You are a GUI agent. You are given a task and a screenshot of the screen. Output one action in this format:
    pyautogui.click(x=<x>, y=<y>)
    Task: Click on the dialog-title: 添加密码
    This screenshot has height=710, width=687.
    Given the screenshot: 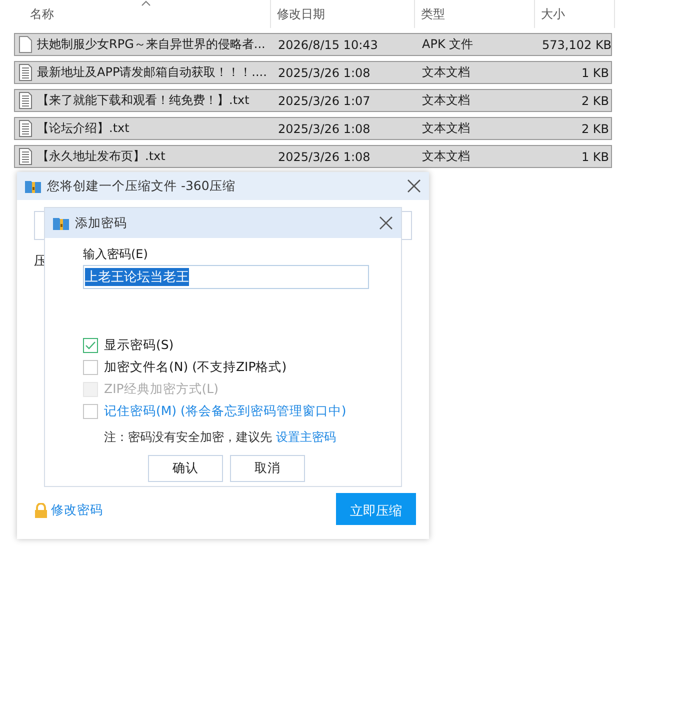 What is the action you would take?
    pyautogui.click(x=101, y=223)
    